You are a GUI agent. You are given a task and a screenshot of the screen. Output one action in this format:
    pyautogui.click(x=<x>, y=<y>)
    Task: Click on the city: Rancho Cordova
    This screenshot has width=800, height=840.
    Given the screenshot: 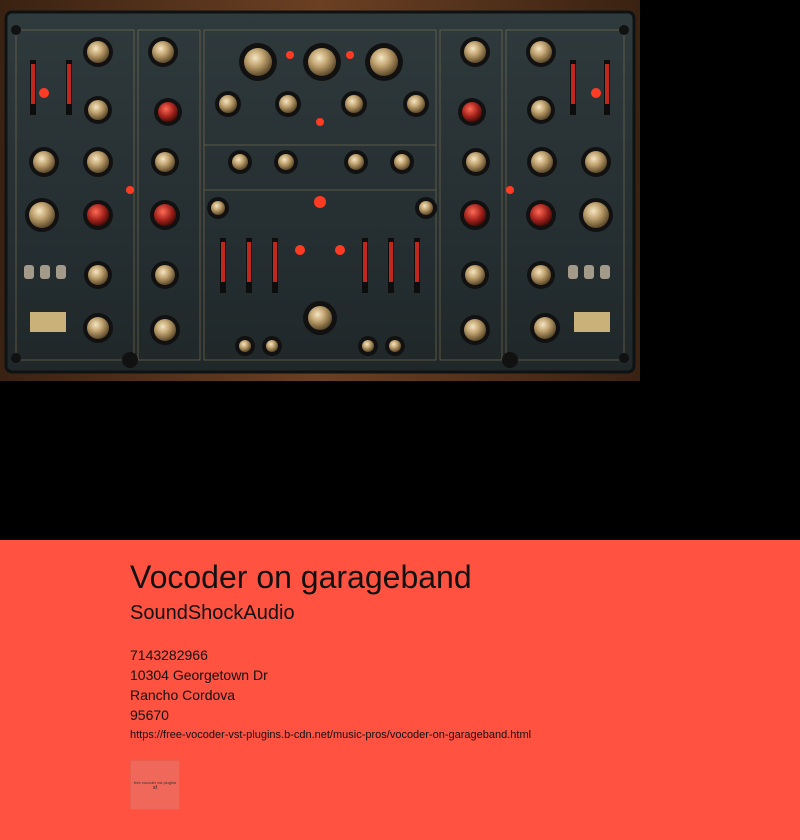 What is the action you would take?
    pyautogui.click(x=183, y=695)
    